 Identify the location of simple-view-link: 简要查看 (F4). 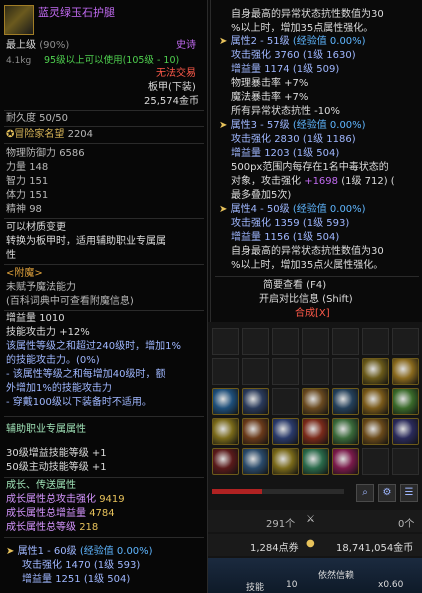
(294, 286).